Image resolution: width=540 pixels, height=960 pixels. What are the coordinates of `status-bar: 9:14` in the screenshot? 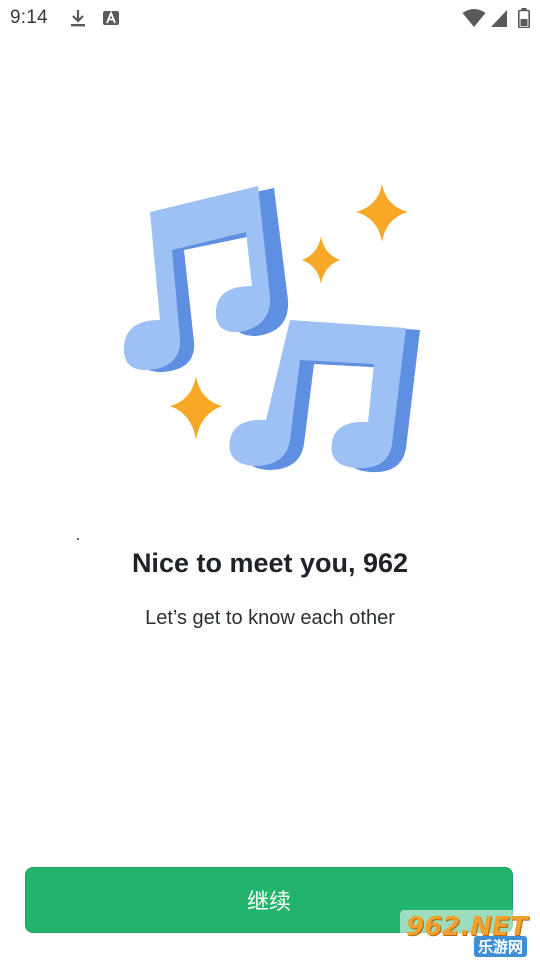 It's located at (270, 18).